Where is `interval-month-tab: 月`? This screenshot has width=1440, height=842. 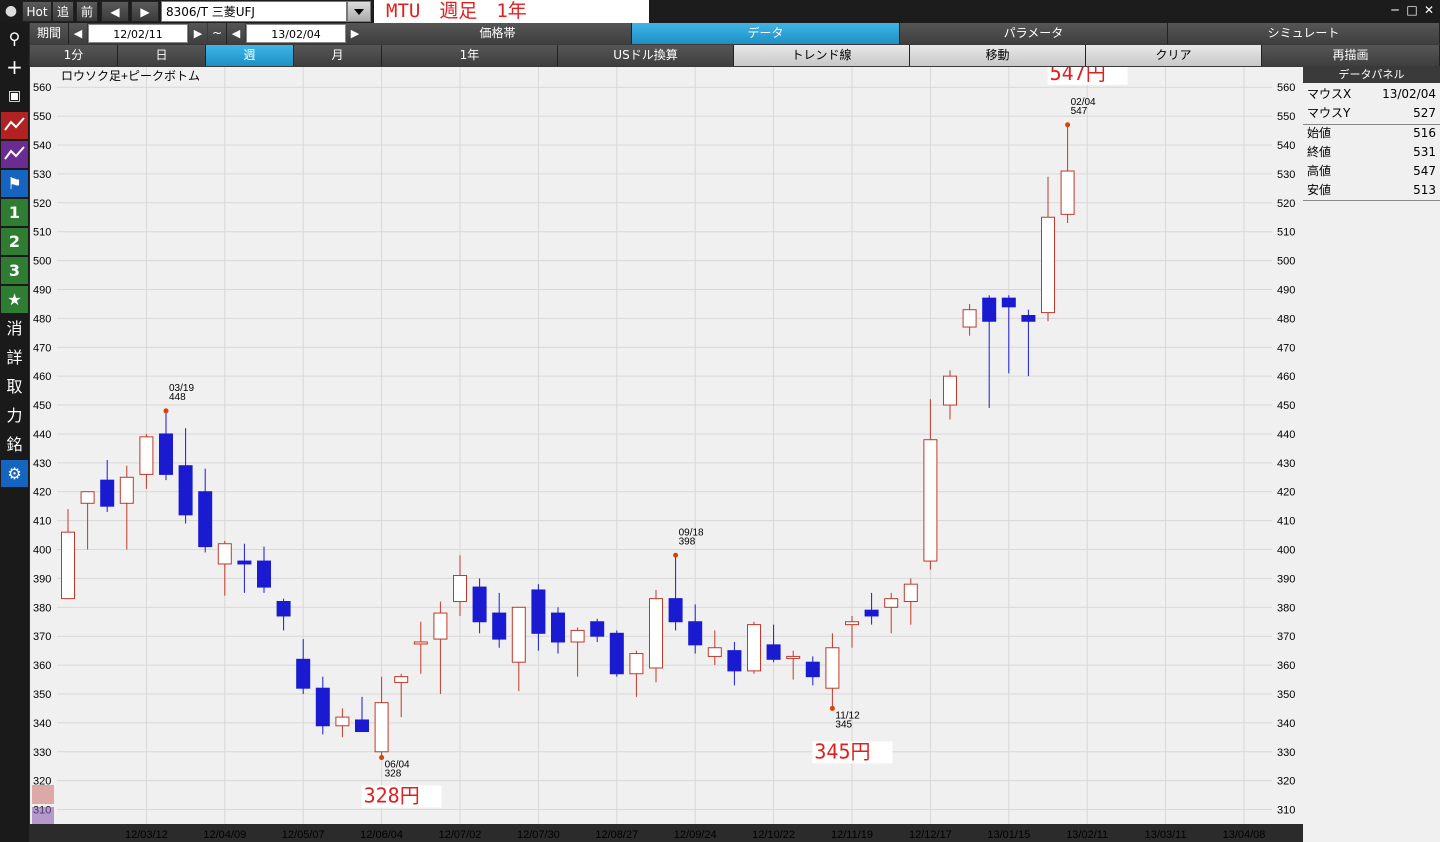
interval-month-tab: 月 is located at coordinates (338, 55).